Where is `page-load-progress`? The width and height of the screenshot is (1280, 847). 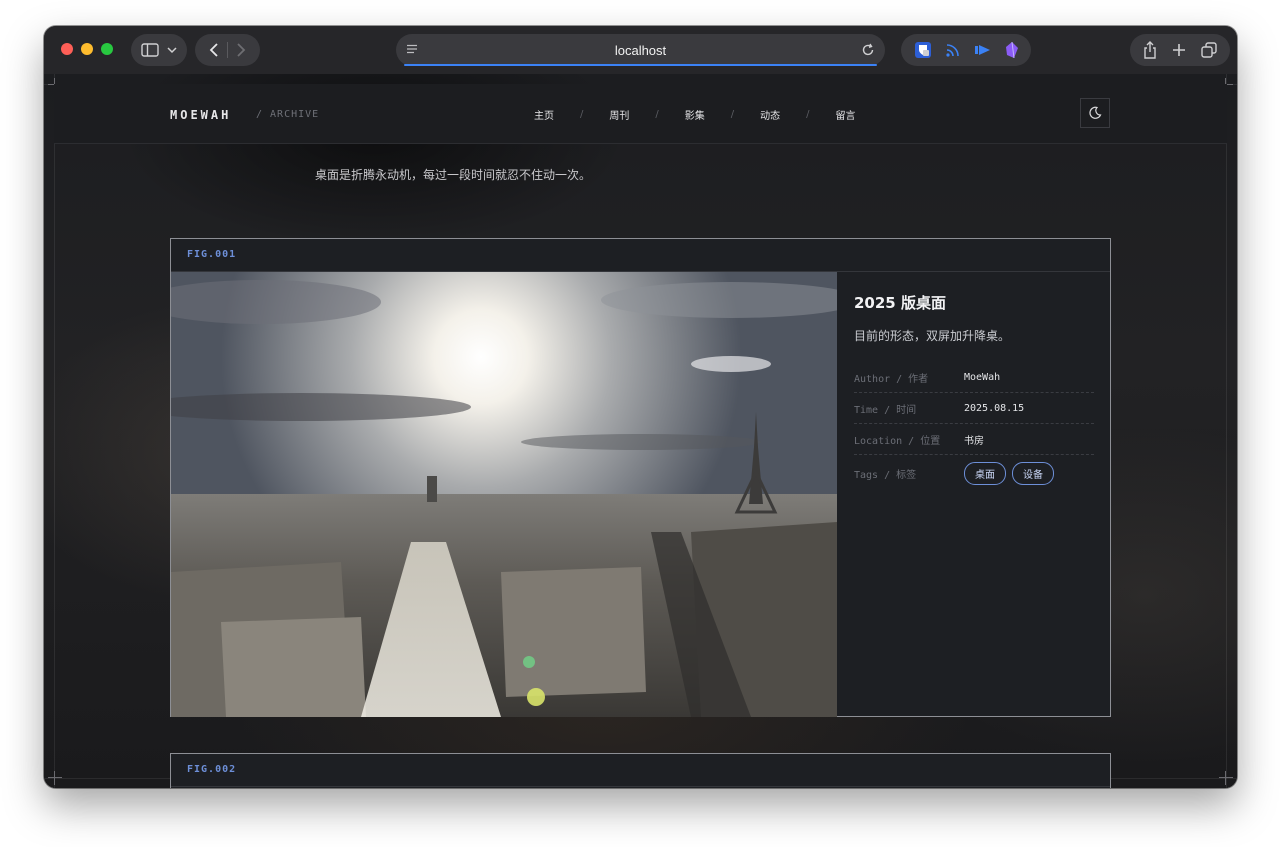 page-load-progress is located at coordinates (640, 65).